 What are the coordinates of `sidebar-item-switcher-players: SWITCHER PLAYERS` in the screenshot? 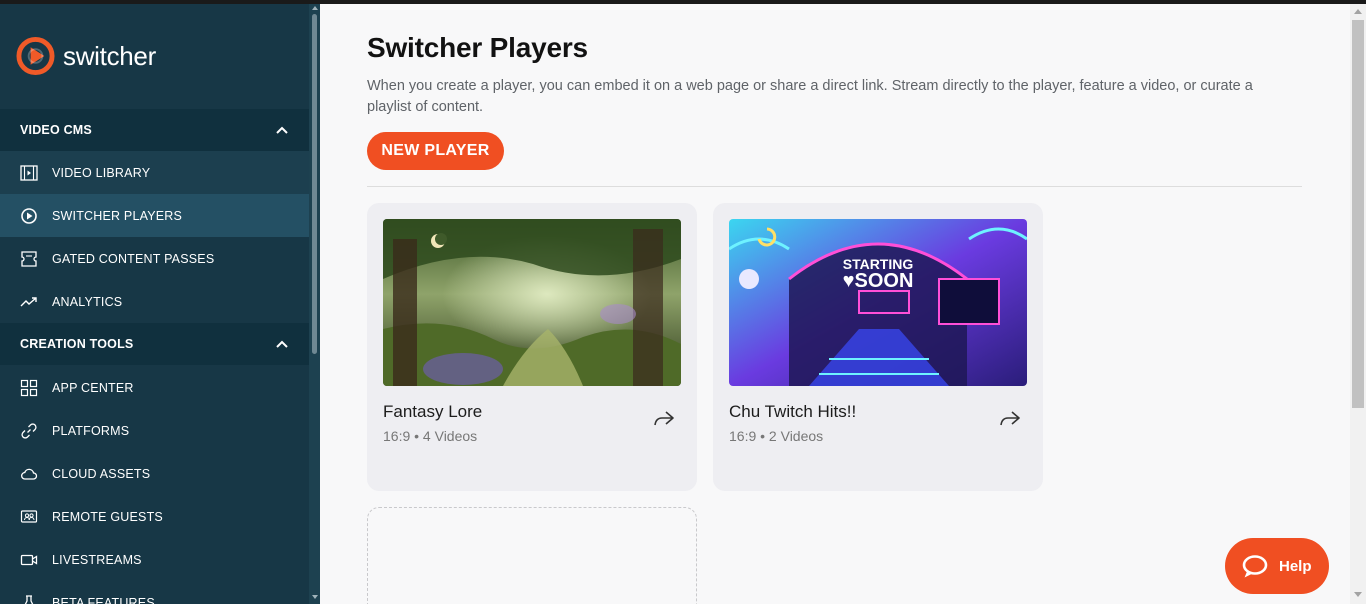 It's located at (154, 215).